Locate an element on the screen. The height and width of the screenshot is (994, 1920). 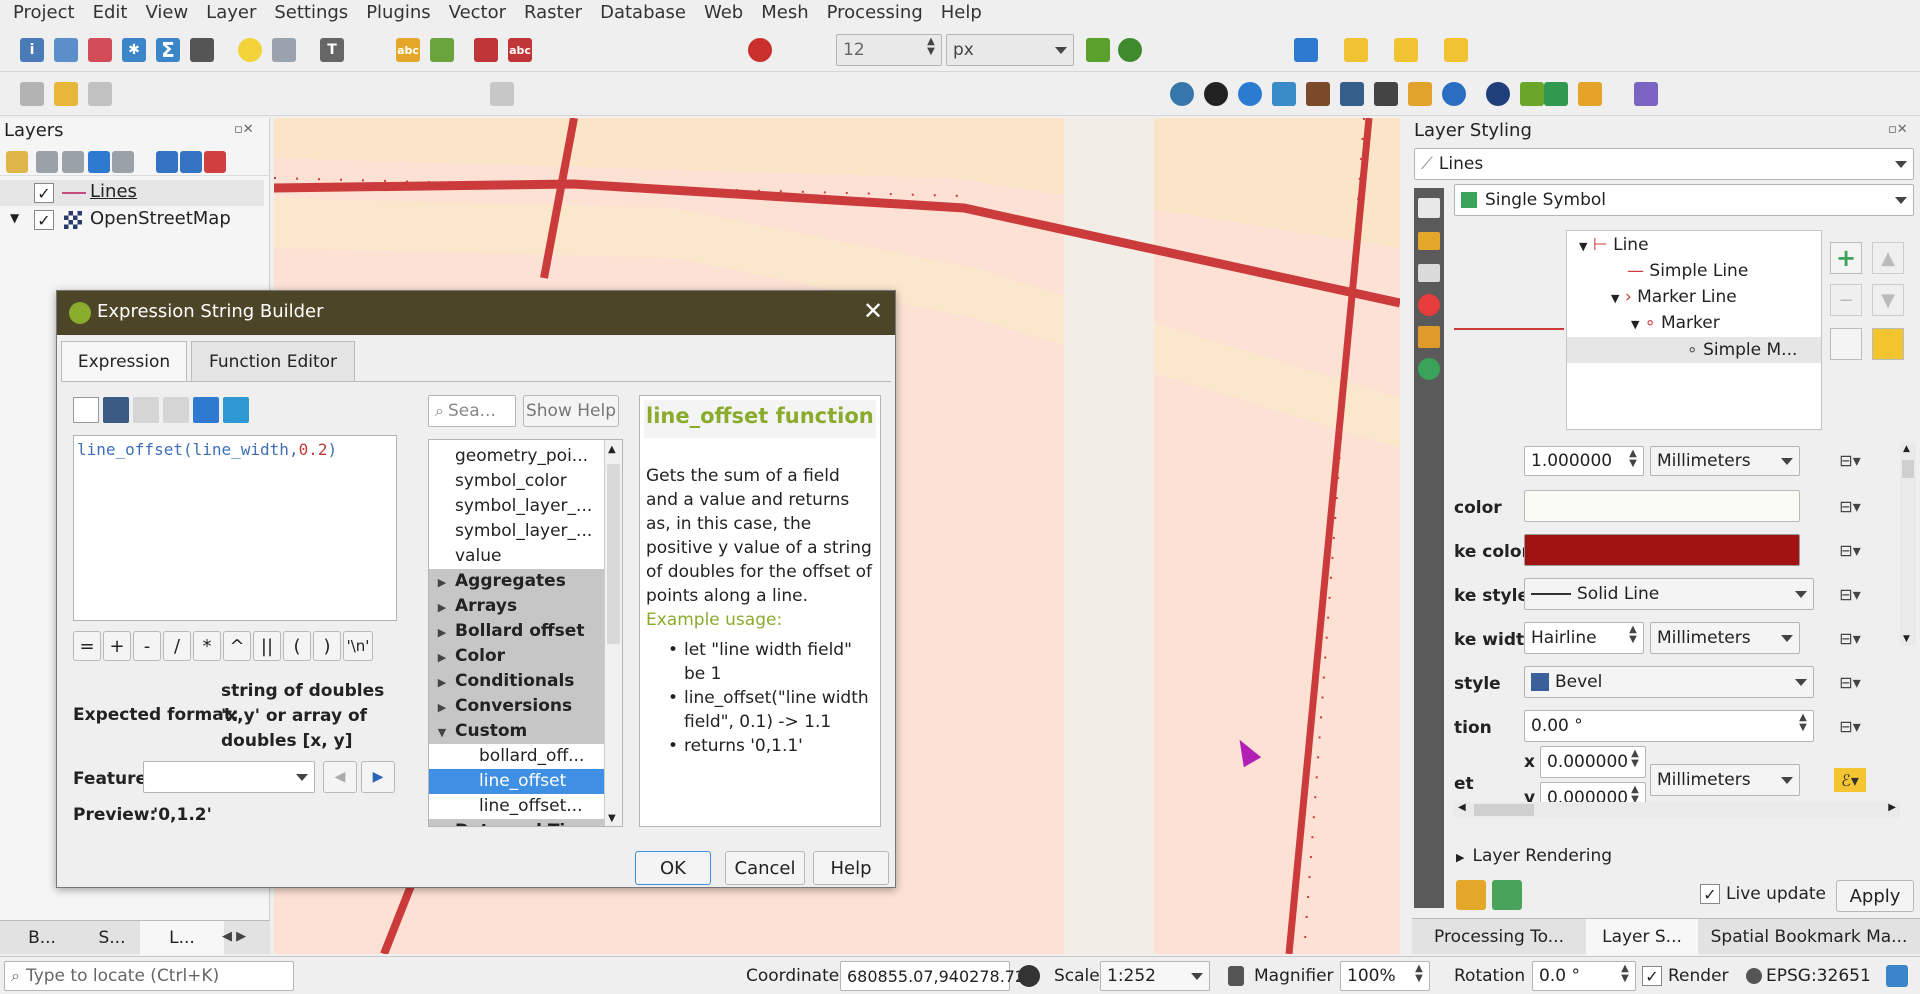
tool-icon is located at coordinates (1386, 94).